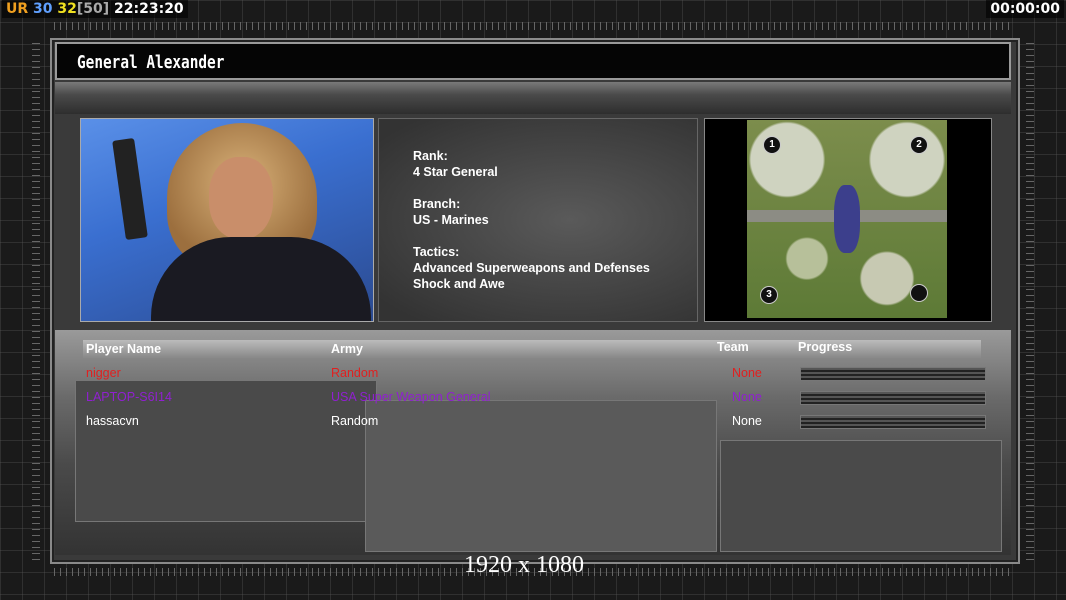 The height and width of the screenshot is (600, 1066). I want to click on ruler-right, so click(1030, 300).